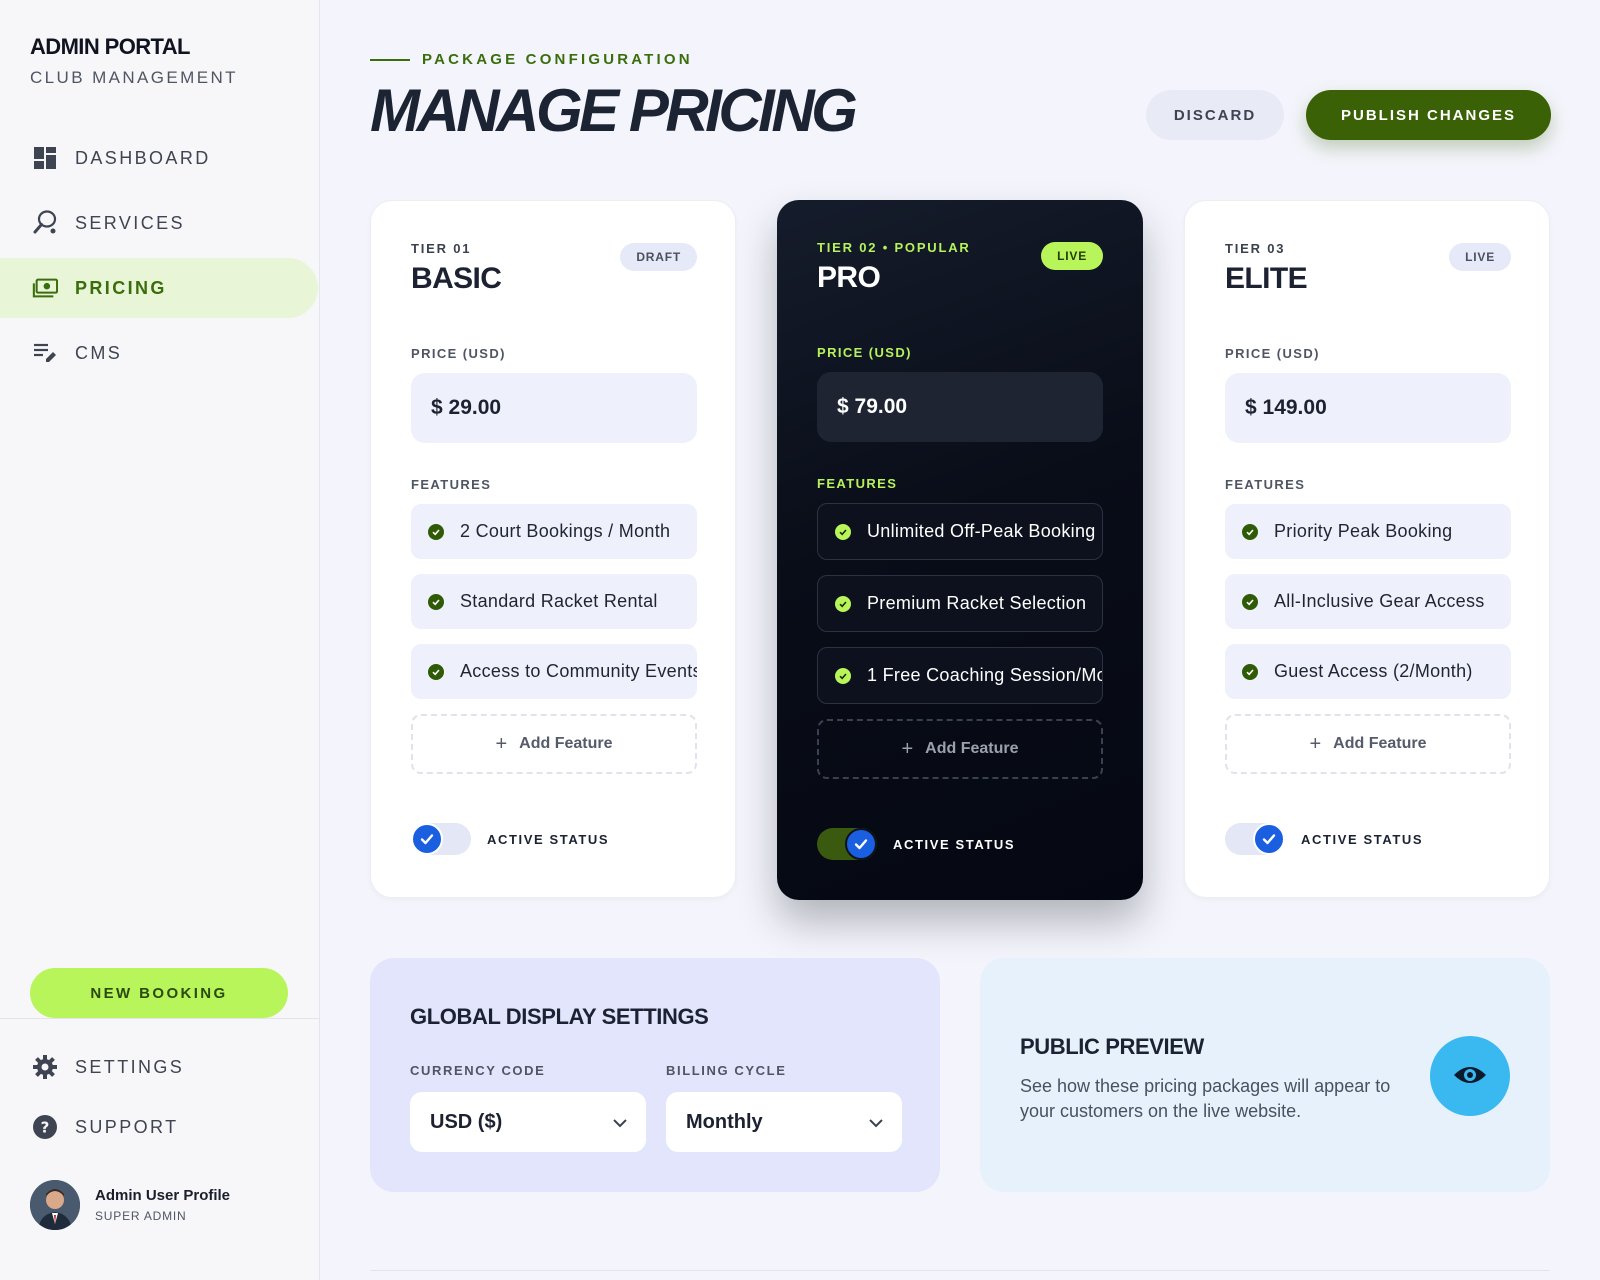 This screenshot has height=1280, width=1600. Describe the element at coordinates (1363, 531) in the screenshot. I see `feature-text: Priority Peak Booking` at that location.